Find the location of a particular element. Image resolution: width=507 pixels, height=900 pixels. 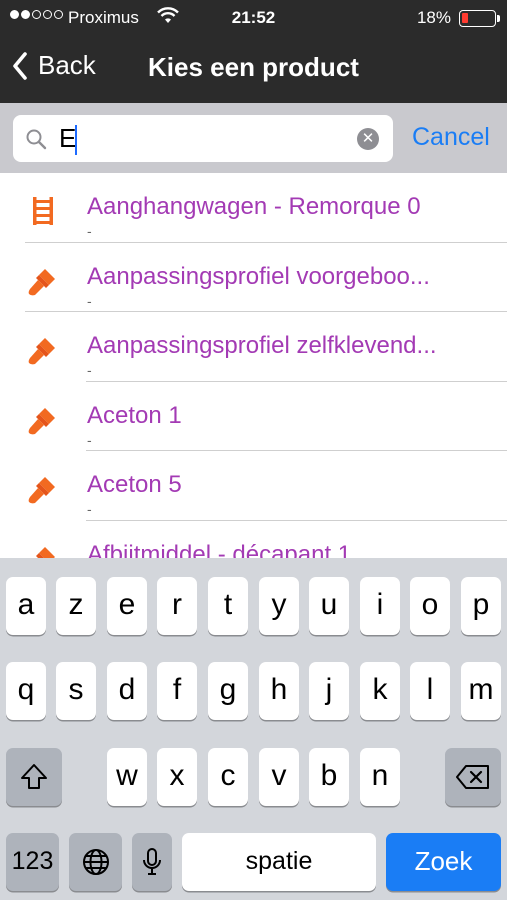

back-button: Back is located at coordinates (54, 65).